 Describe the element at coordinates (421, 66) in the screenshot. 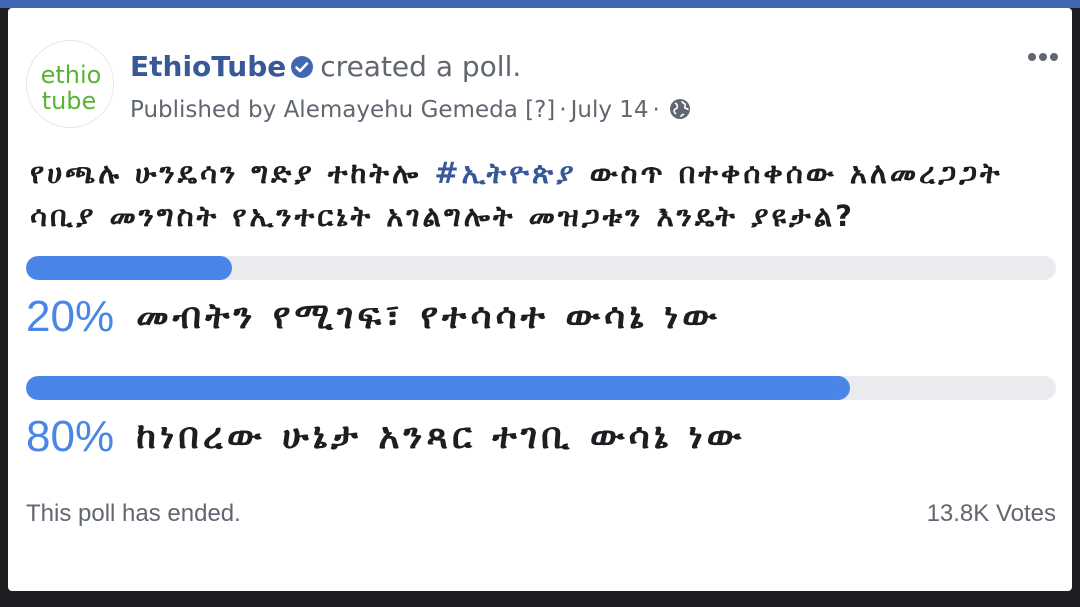

I see `post-action-text: created a poll.` at that location.